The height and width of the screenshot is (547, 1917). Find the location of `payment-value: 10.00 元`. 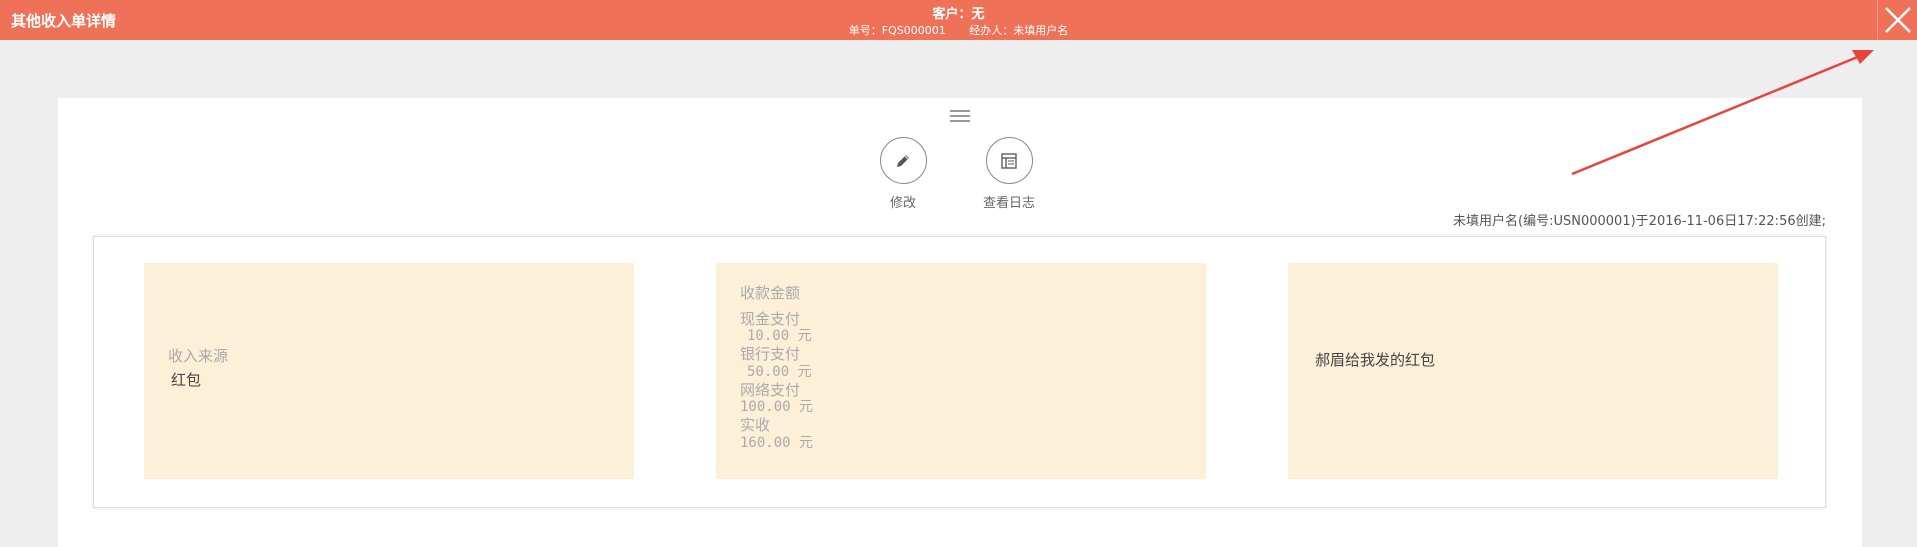

payment-value: 10.00 元 is located at coordinates (779, 336).